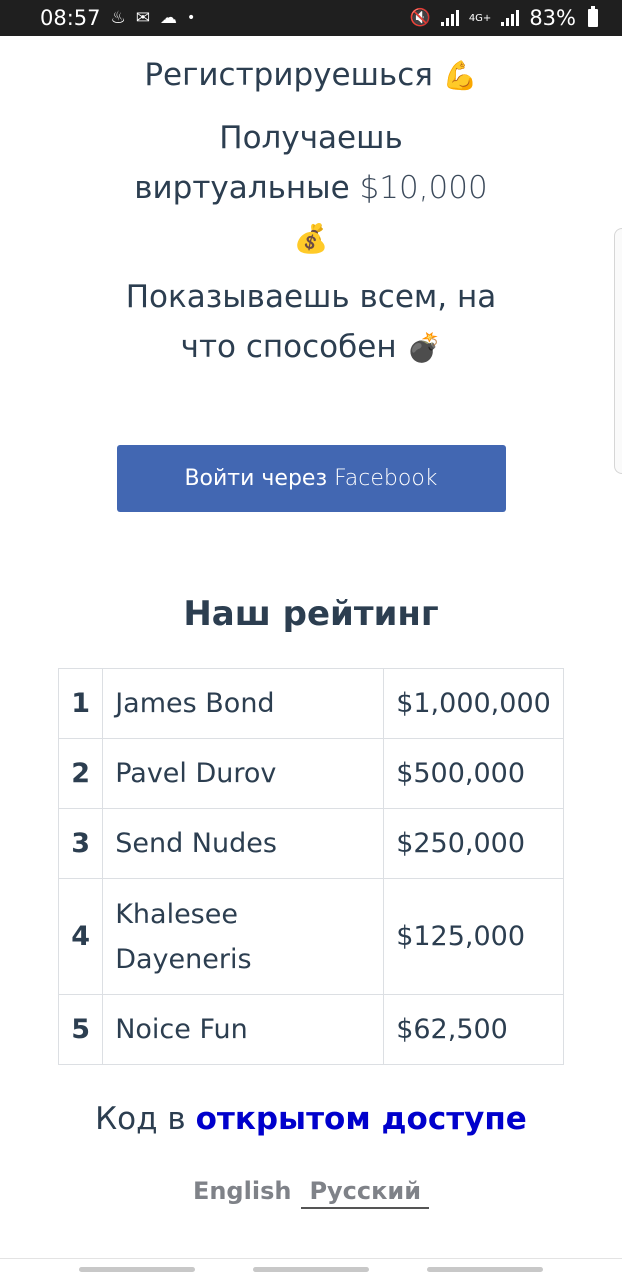 Image resolution: width=622 pixels, height=1280 pixels. Describe the element at coordinates (449, 18) in the screenshot. I see `signal-icon` at that location.